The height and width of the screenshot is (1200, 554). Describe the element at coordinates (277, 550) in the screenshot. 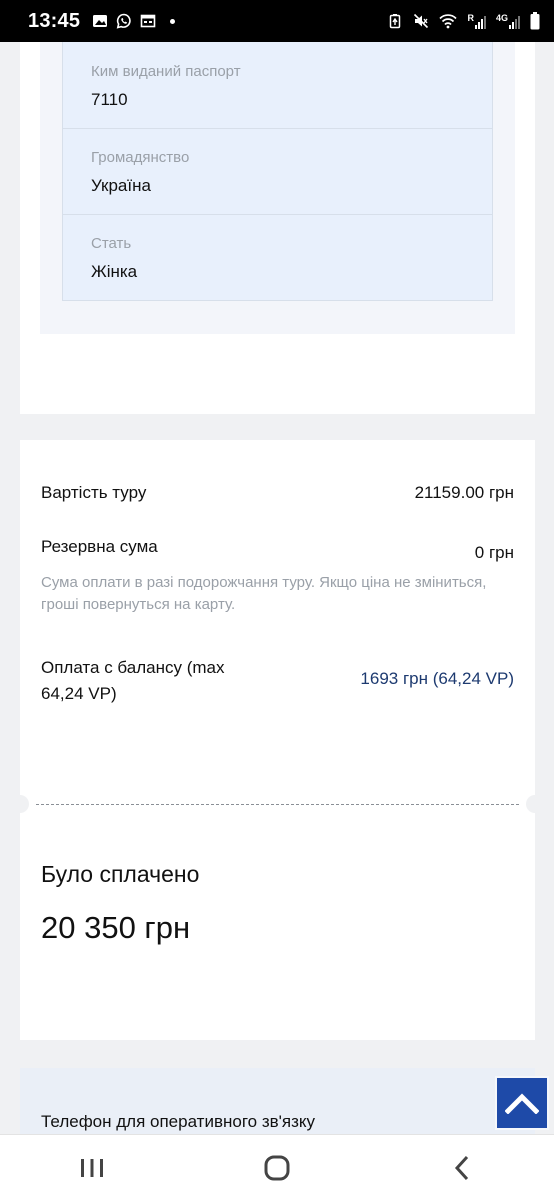

I see `reserve-row: Резервна сума 0 грн` at that location.